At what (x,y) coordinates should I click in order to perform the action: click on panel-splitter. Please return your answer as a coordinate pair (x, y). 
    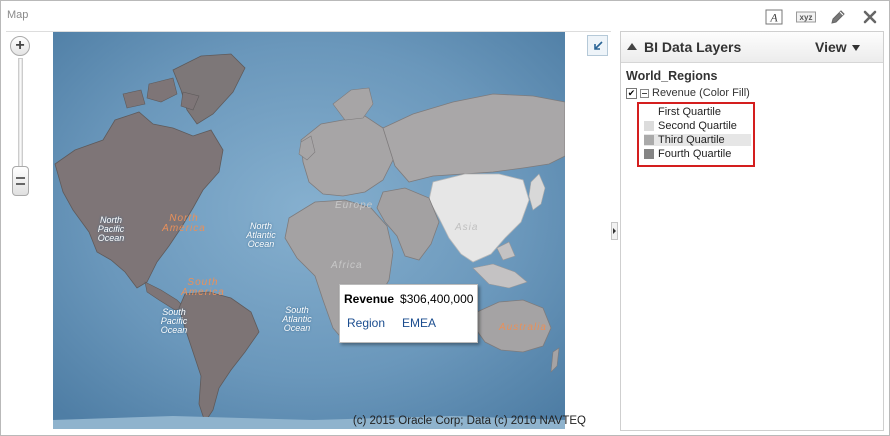
    Looking at the image, I should click on (614, 231).